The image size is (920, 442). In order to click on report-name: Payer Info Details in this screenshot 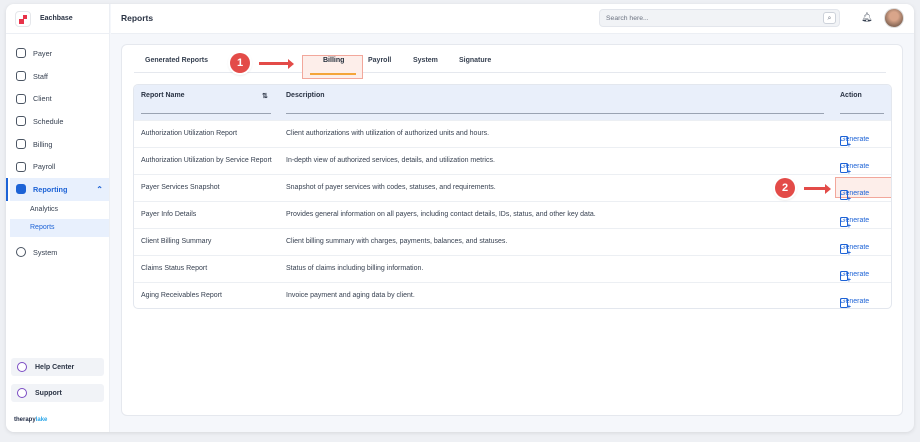, I will do `click(169, 214)`.